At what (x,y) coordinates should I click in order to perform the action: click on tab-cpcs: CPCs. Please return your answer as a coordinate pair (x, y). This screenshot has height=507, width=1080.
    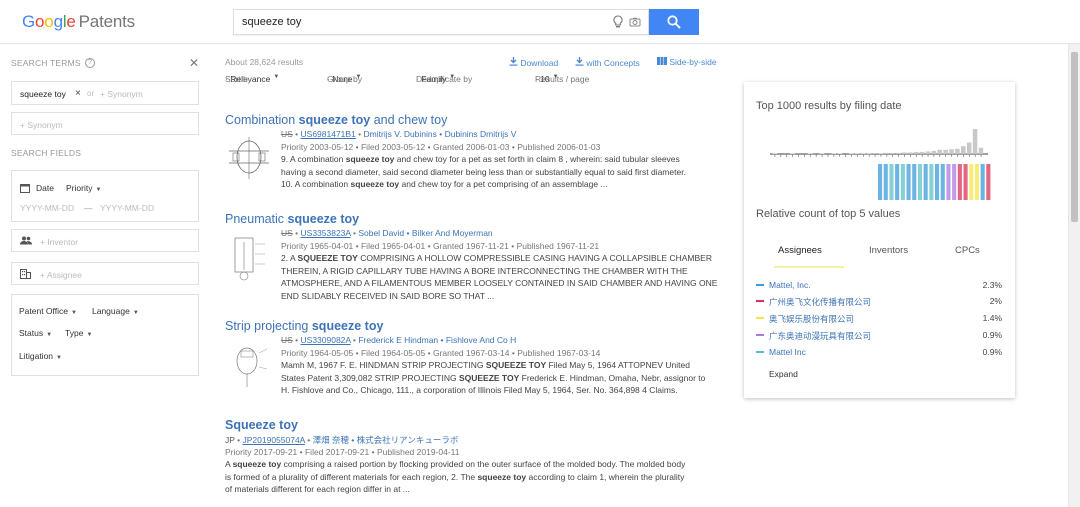
    Looking at the image, I should click on (967, 250).